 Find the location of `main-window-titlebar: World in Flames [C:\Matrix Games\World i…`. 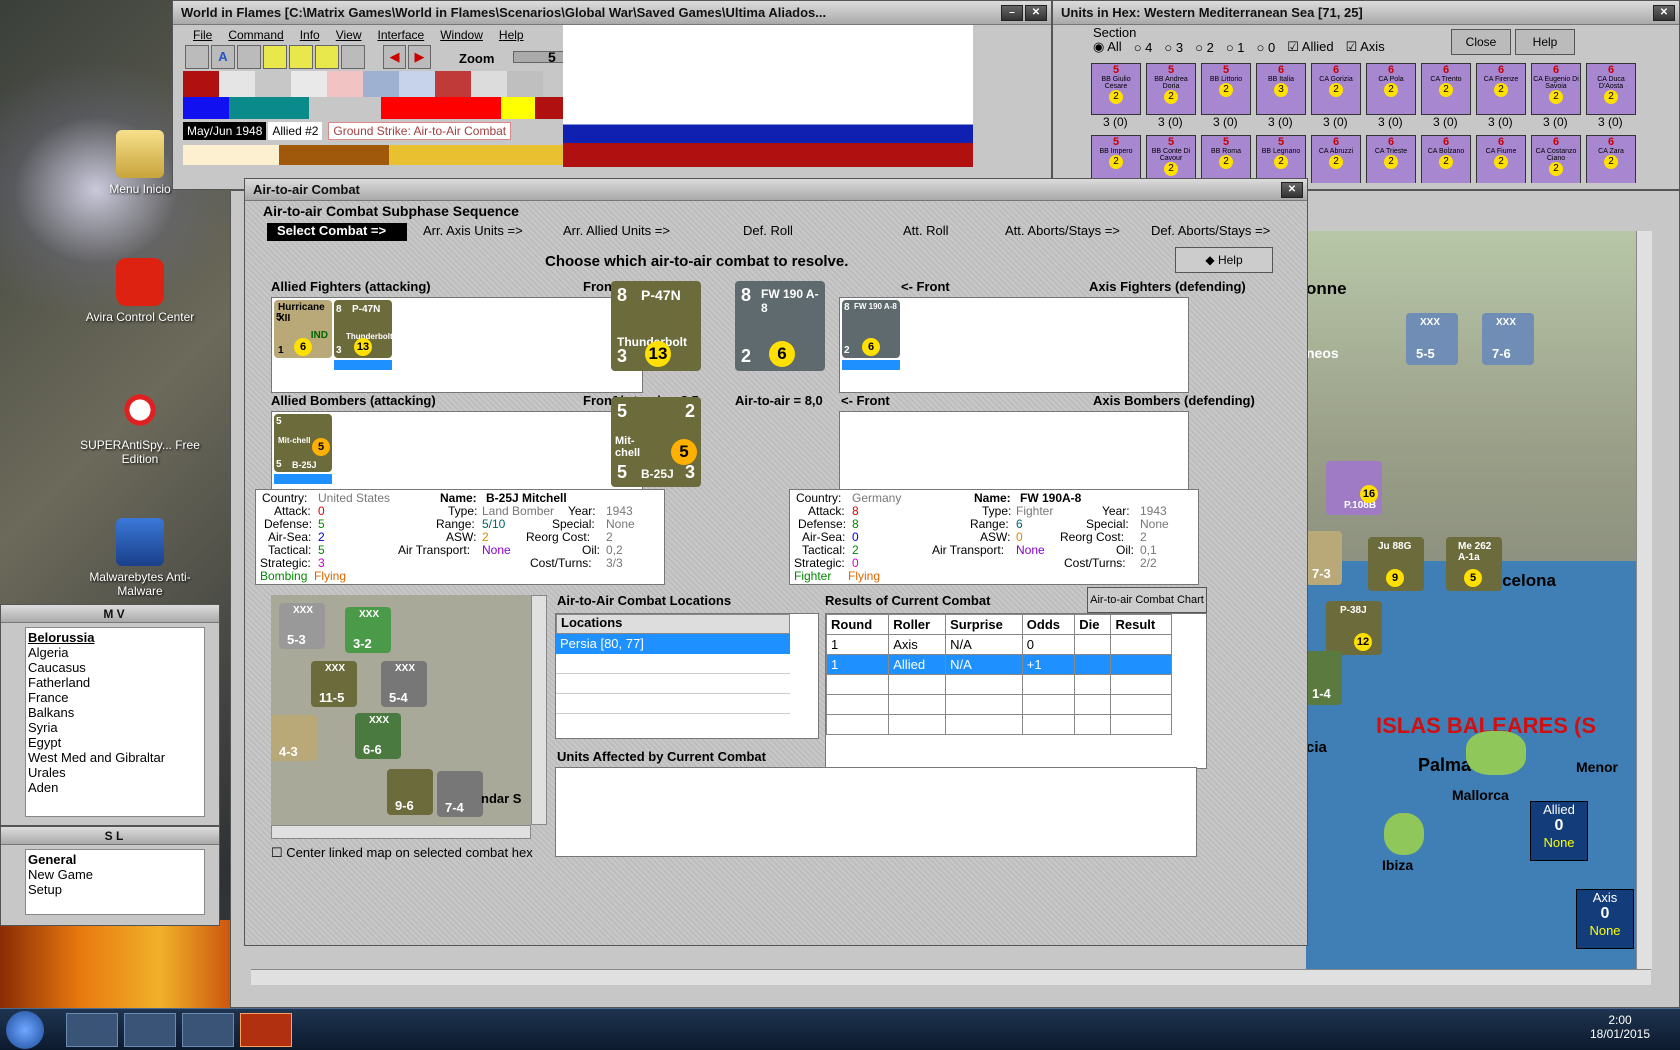

main-window-titlebar: World in Flames [C:\Matrix Games\World i… is located at coordinates (612, 13).